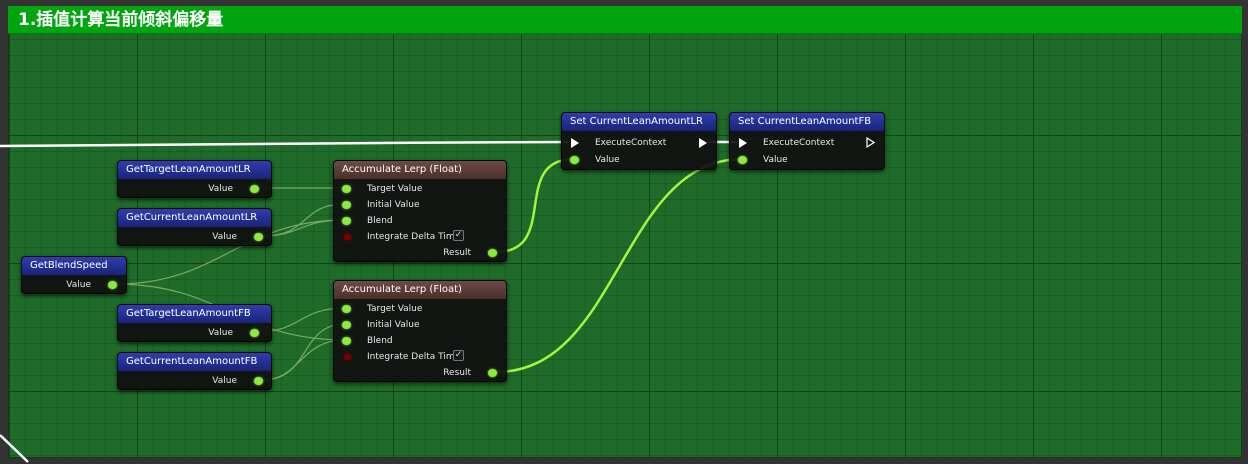 This screenshot has height=464, width=1248. What do you see at coordinates (807, 122) in the screenshot?
I see `node-title: Set CurrentLeanAmountFB` at bounding box center [807, 122].